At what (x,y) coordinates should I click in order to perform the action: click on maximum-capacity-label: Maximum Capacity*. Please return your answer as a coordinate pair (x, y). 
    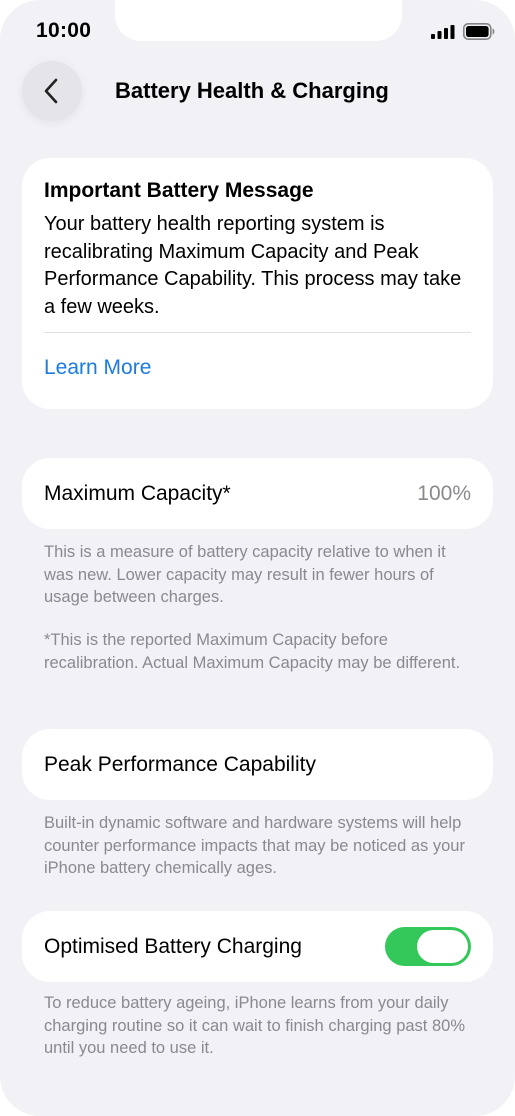
    Looking at the image, I should click on (137, 493).